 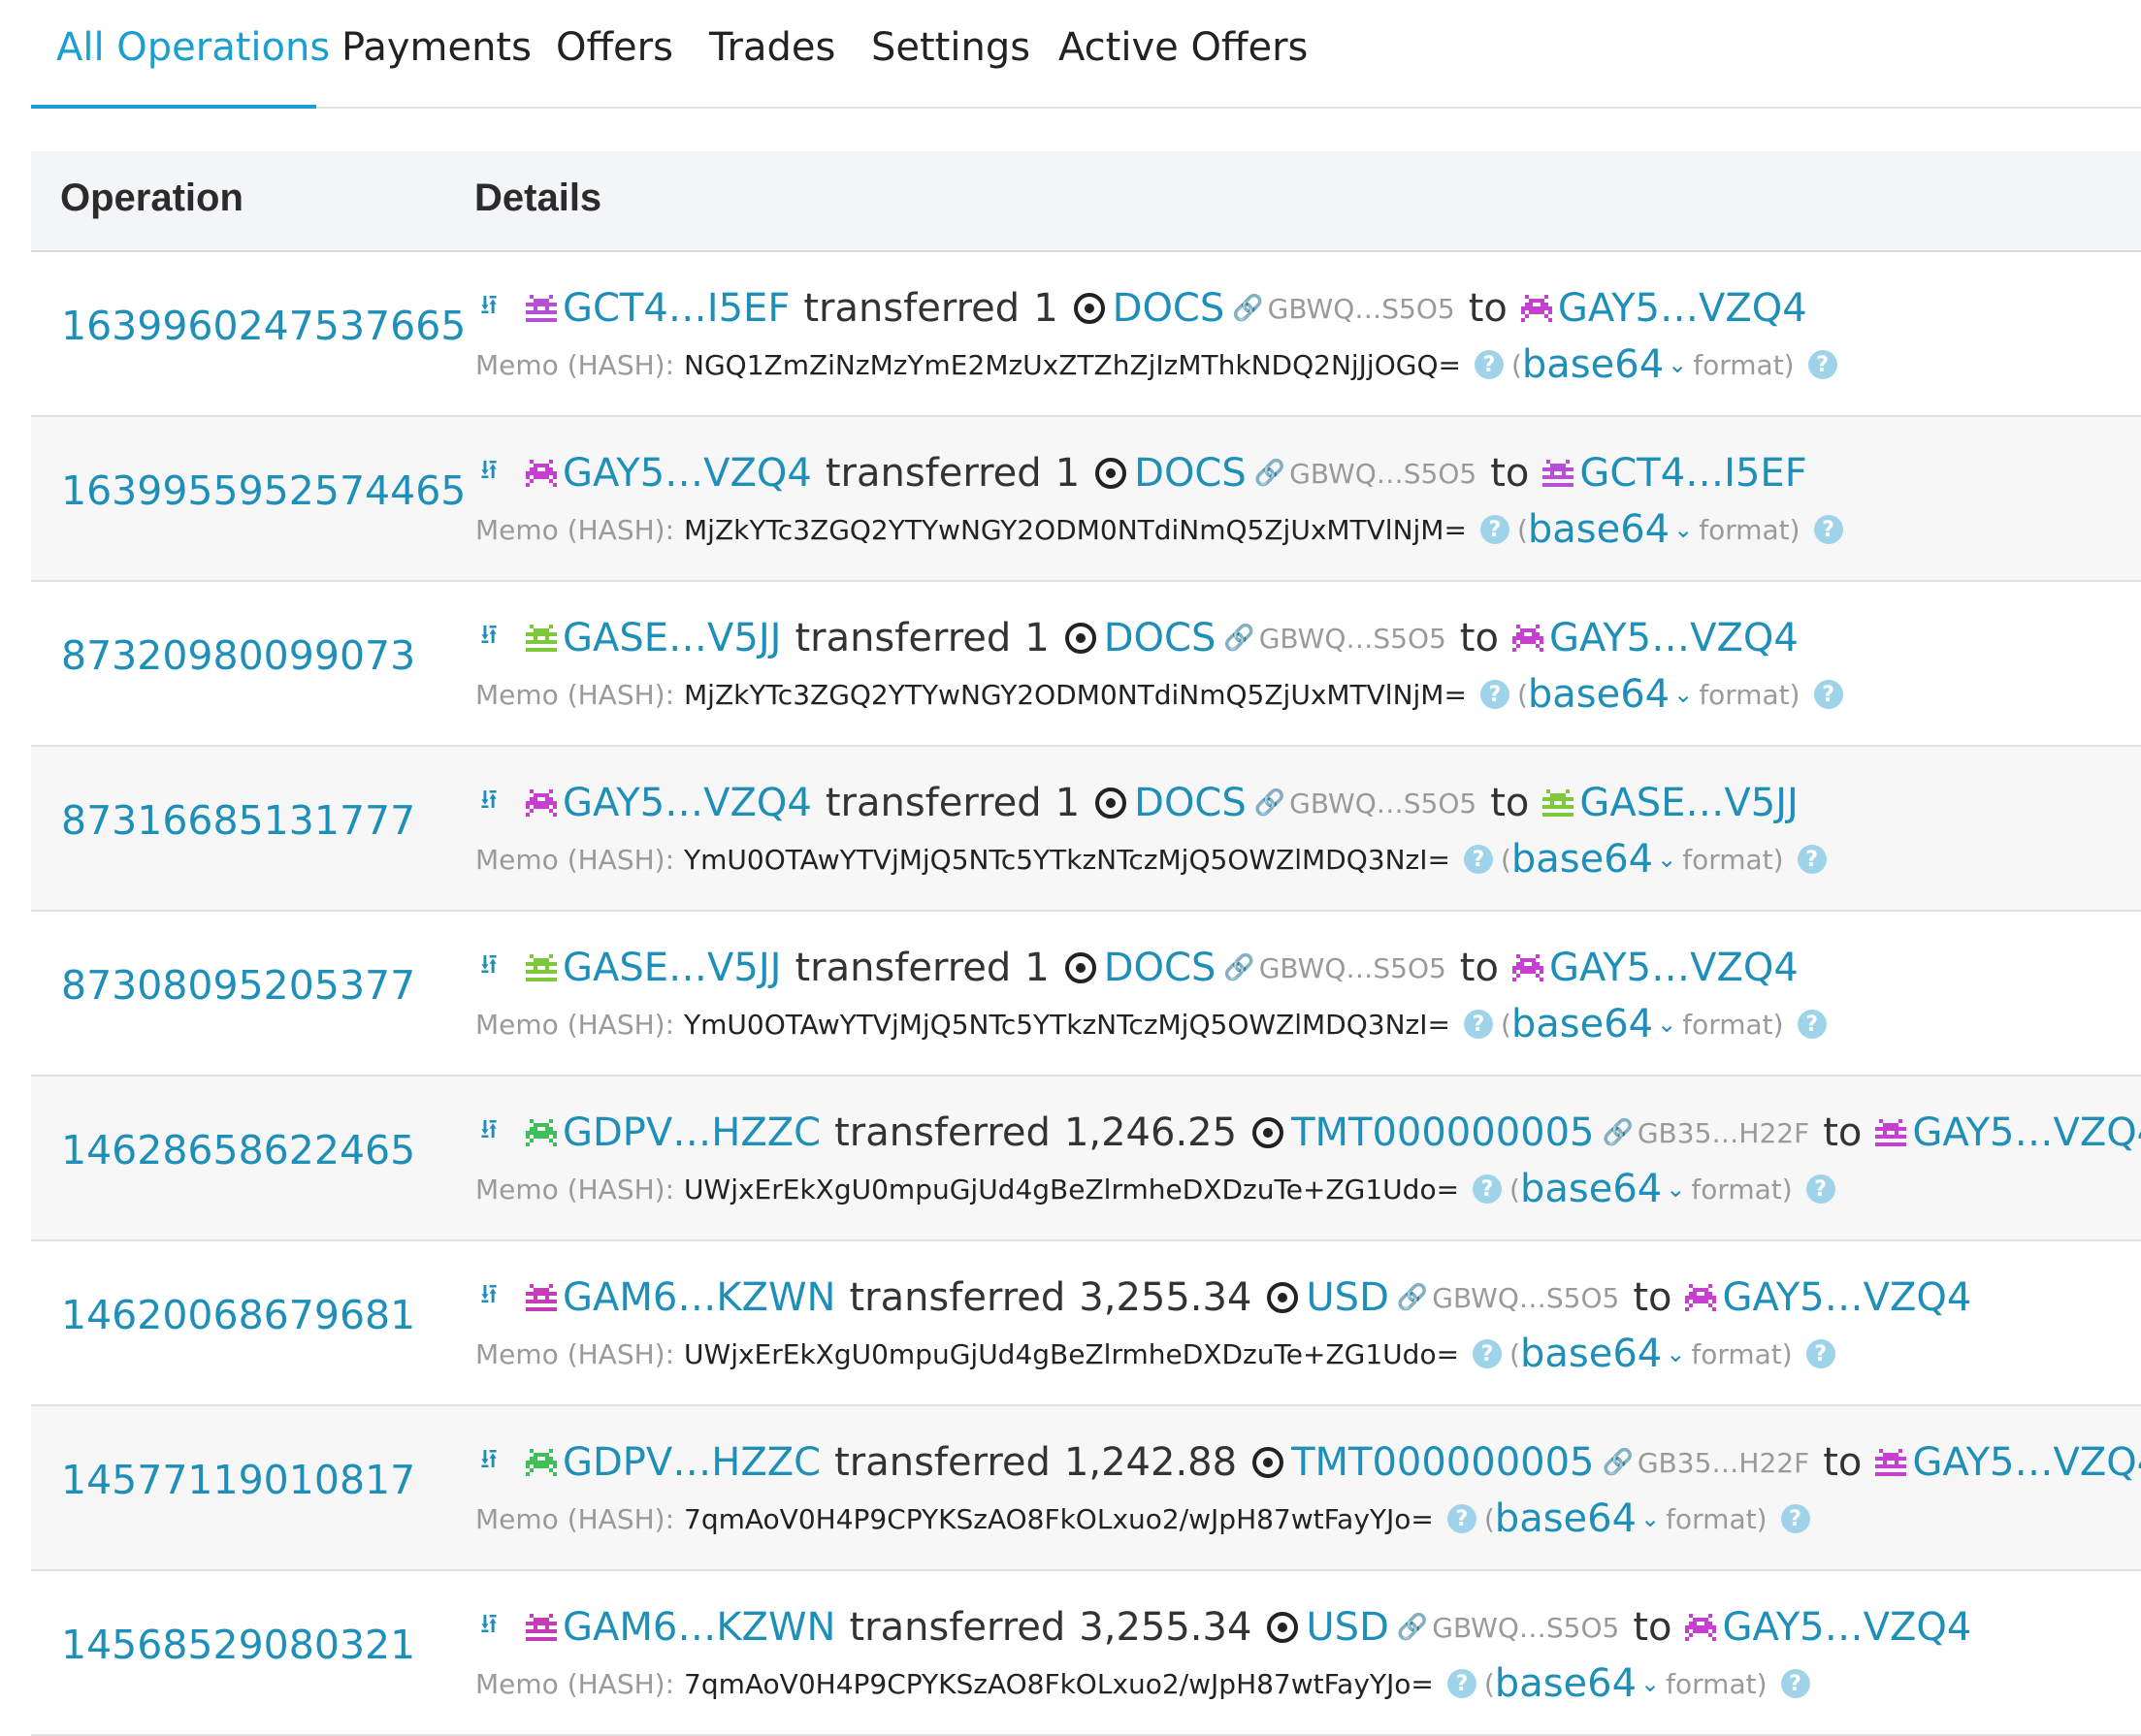 What do you see at coordinates (772, 47) in the screenshot?
I see `tab-trades: Trades` at bounding box center [772, 47].